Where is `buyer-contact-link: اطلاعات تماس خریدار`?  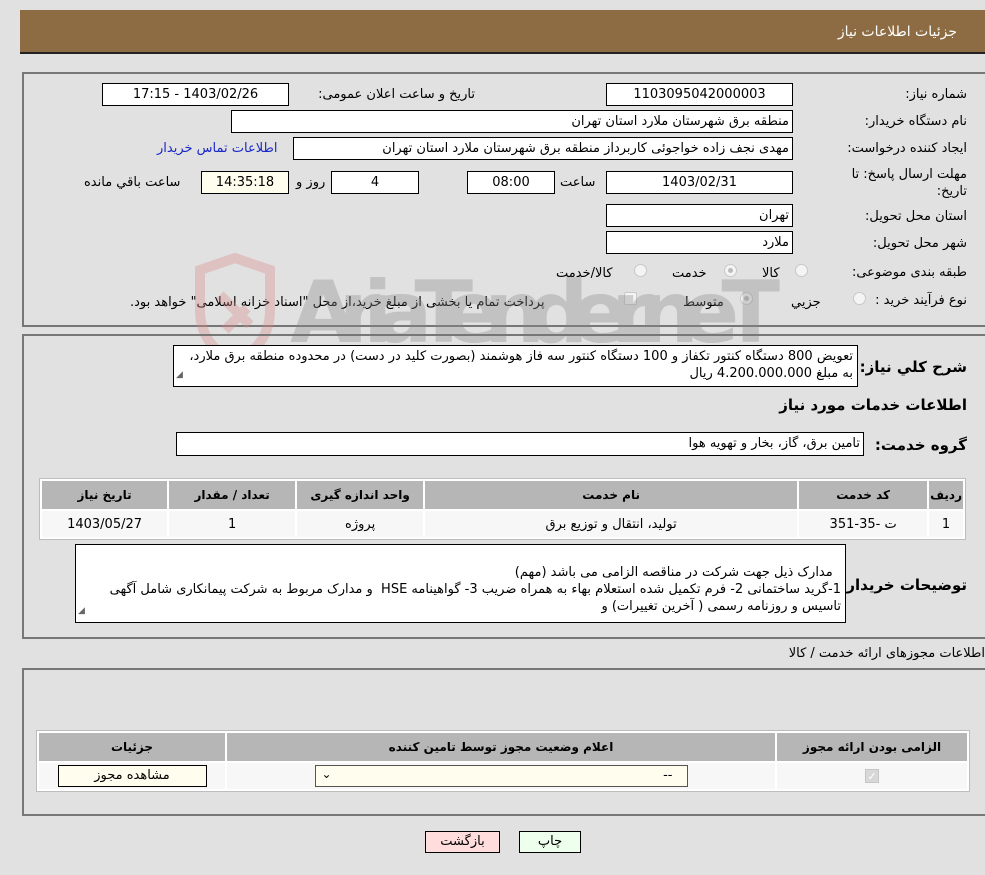
buyer-contact-link: اطلاعات تماس خریدار is located at coordinates (217, 148).